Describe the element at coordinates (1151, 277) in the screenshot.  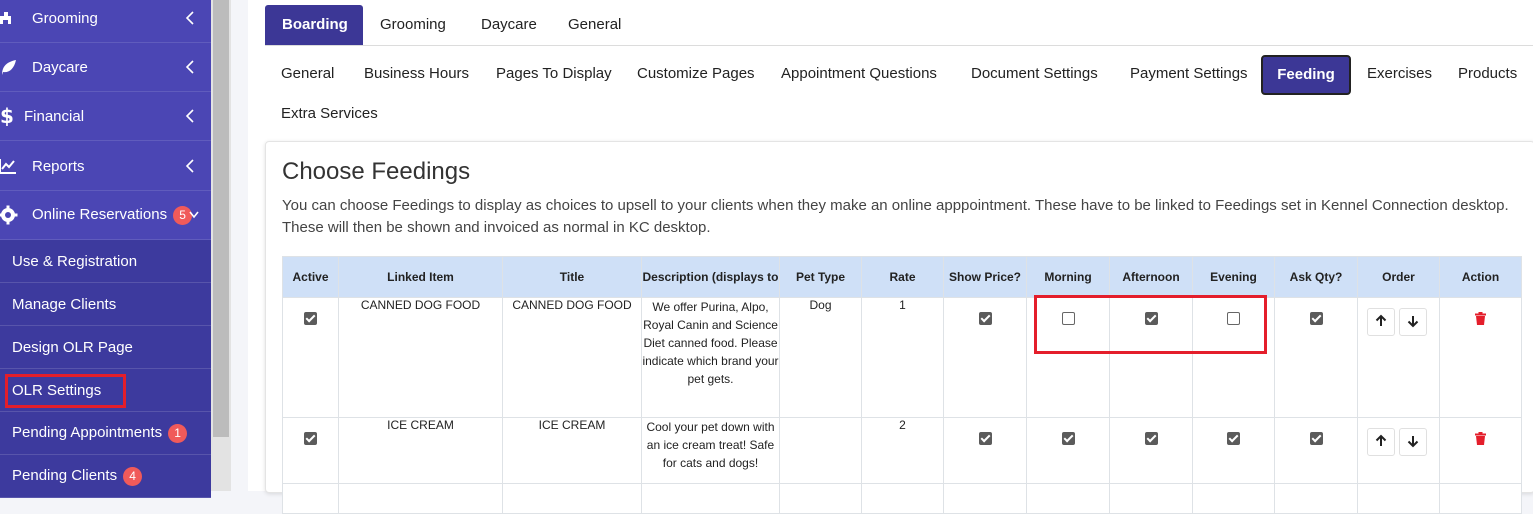
I see `column-header: Afternoon` at that location.